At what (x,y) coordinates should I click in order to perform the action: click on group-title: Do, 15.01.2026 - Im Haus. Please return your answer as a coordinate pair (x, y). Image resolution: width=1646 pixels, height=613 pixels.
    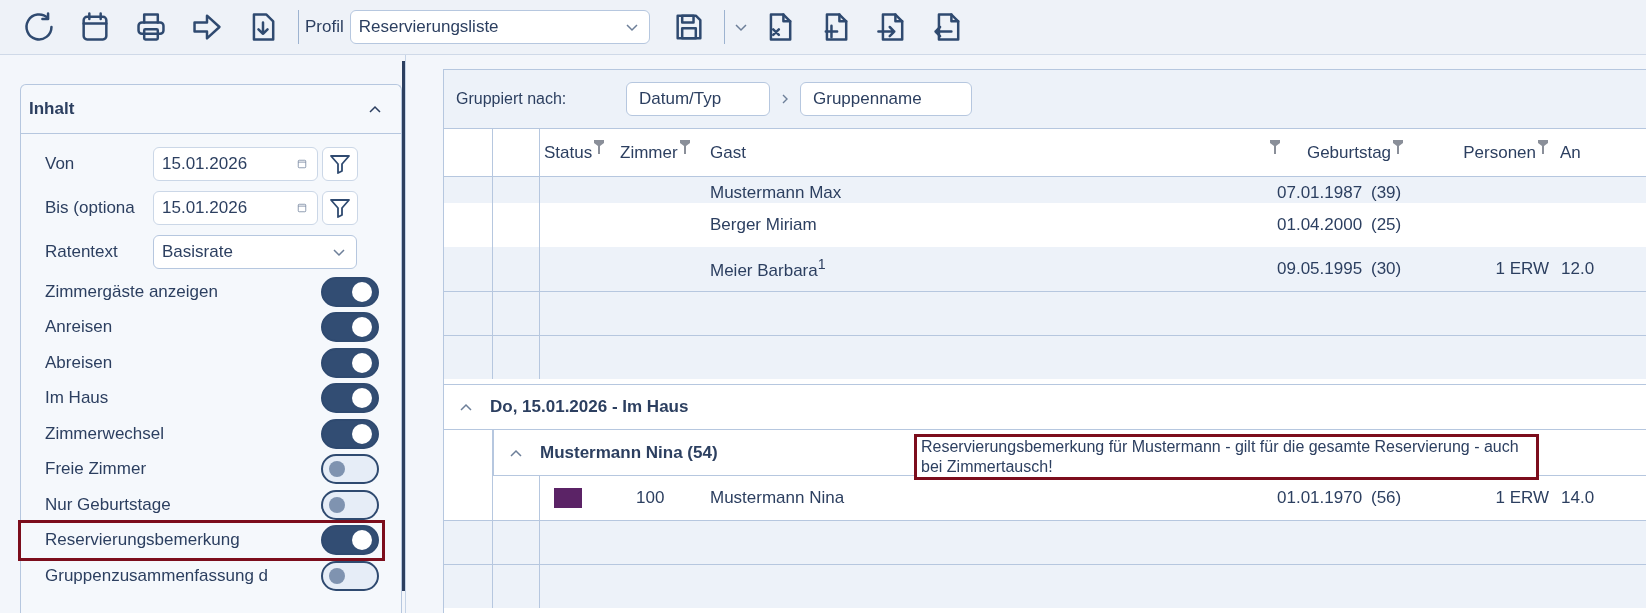
    Looking at the image, I should click on (589, 407).